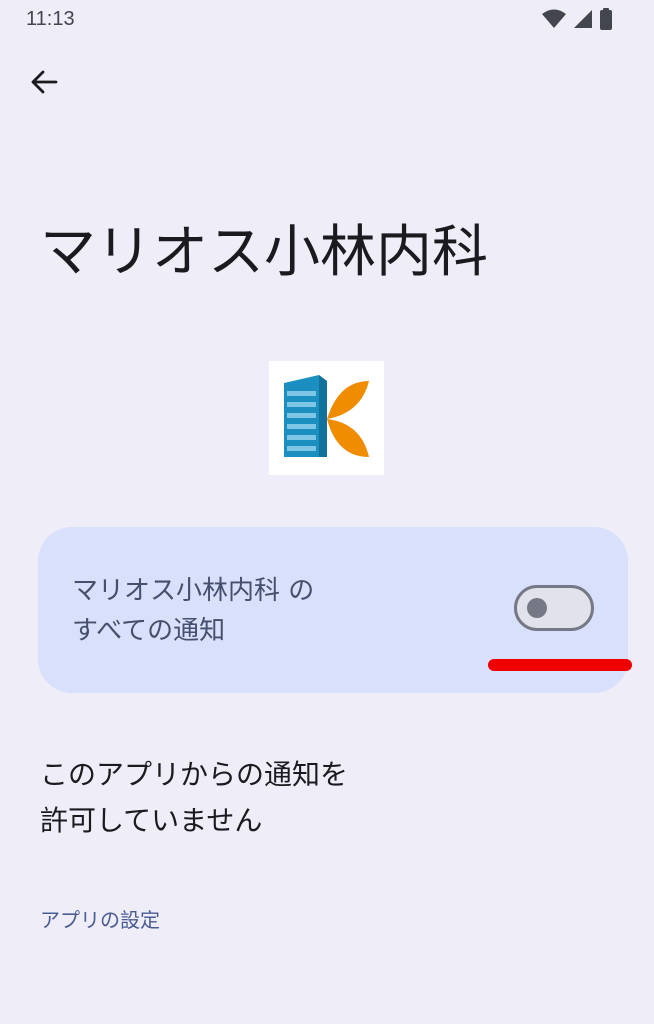 Image resolution: width=654 pixels, height=1024 pixels. What do you see at coordinates (264, 252) in the screenshot?
I see `page-title: マリオス小林内科` at bounding box center [264, 252].